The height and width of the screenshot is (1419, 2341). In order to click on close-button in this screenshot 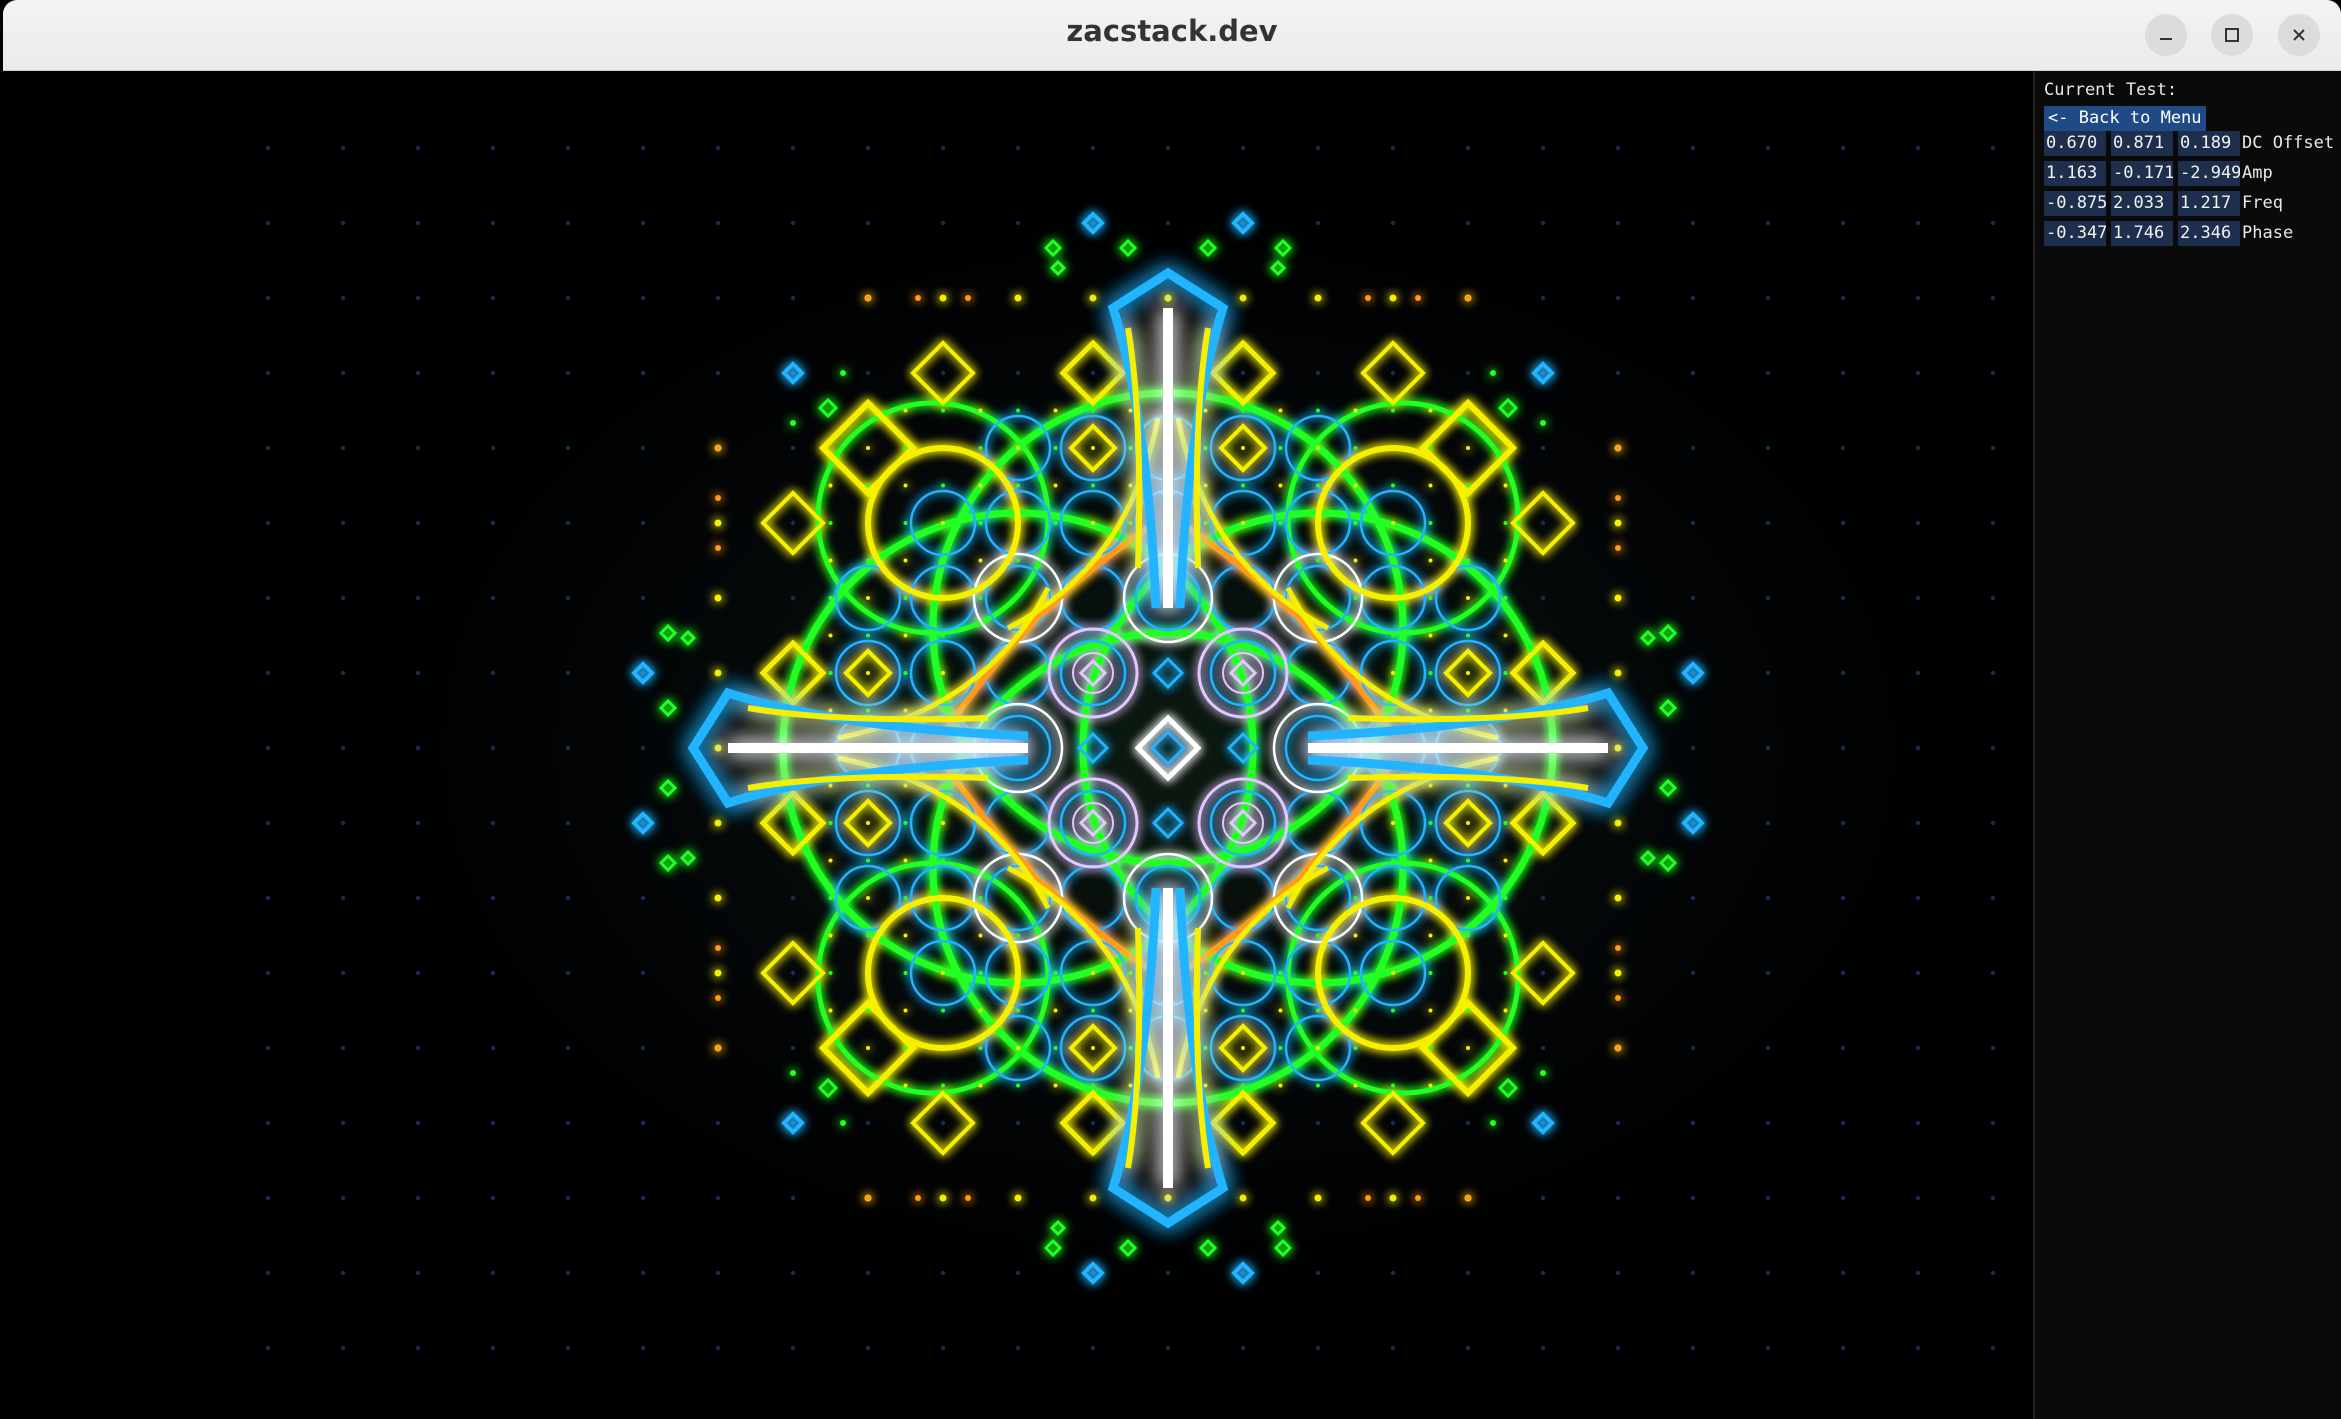, I will do `click(2299, 35)`.